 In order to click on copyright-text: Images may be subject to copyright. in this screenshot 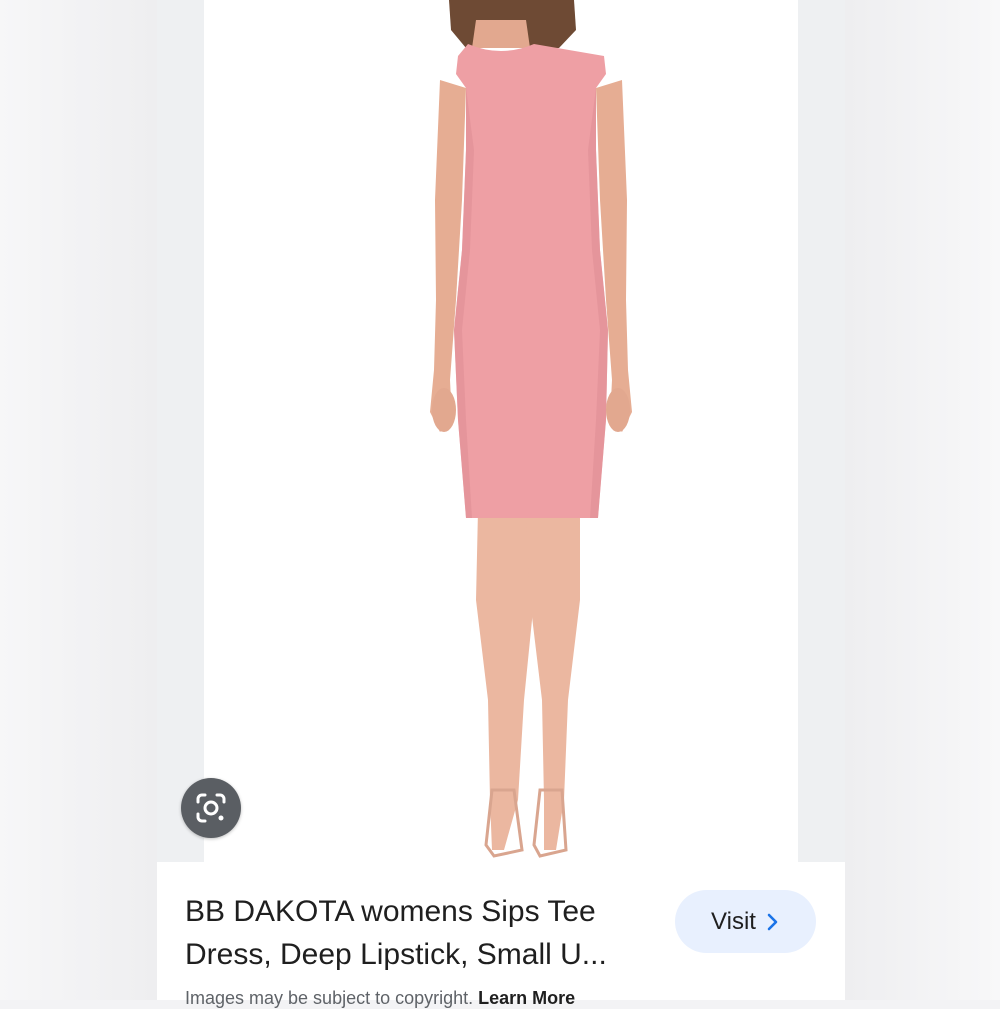, I will do `click(329, 998)`.